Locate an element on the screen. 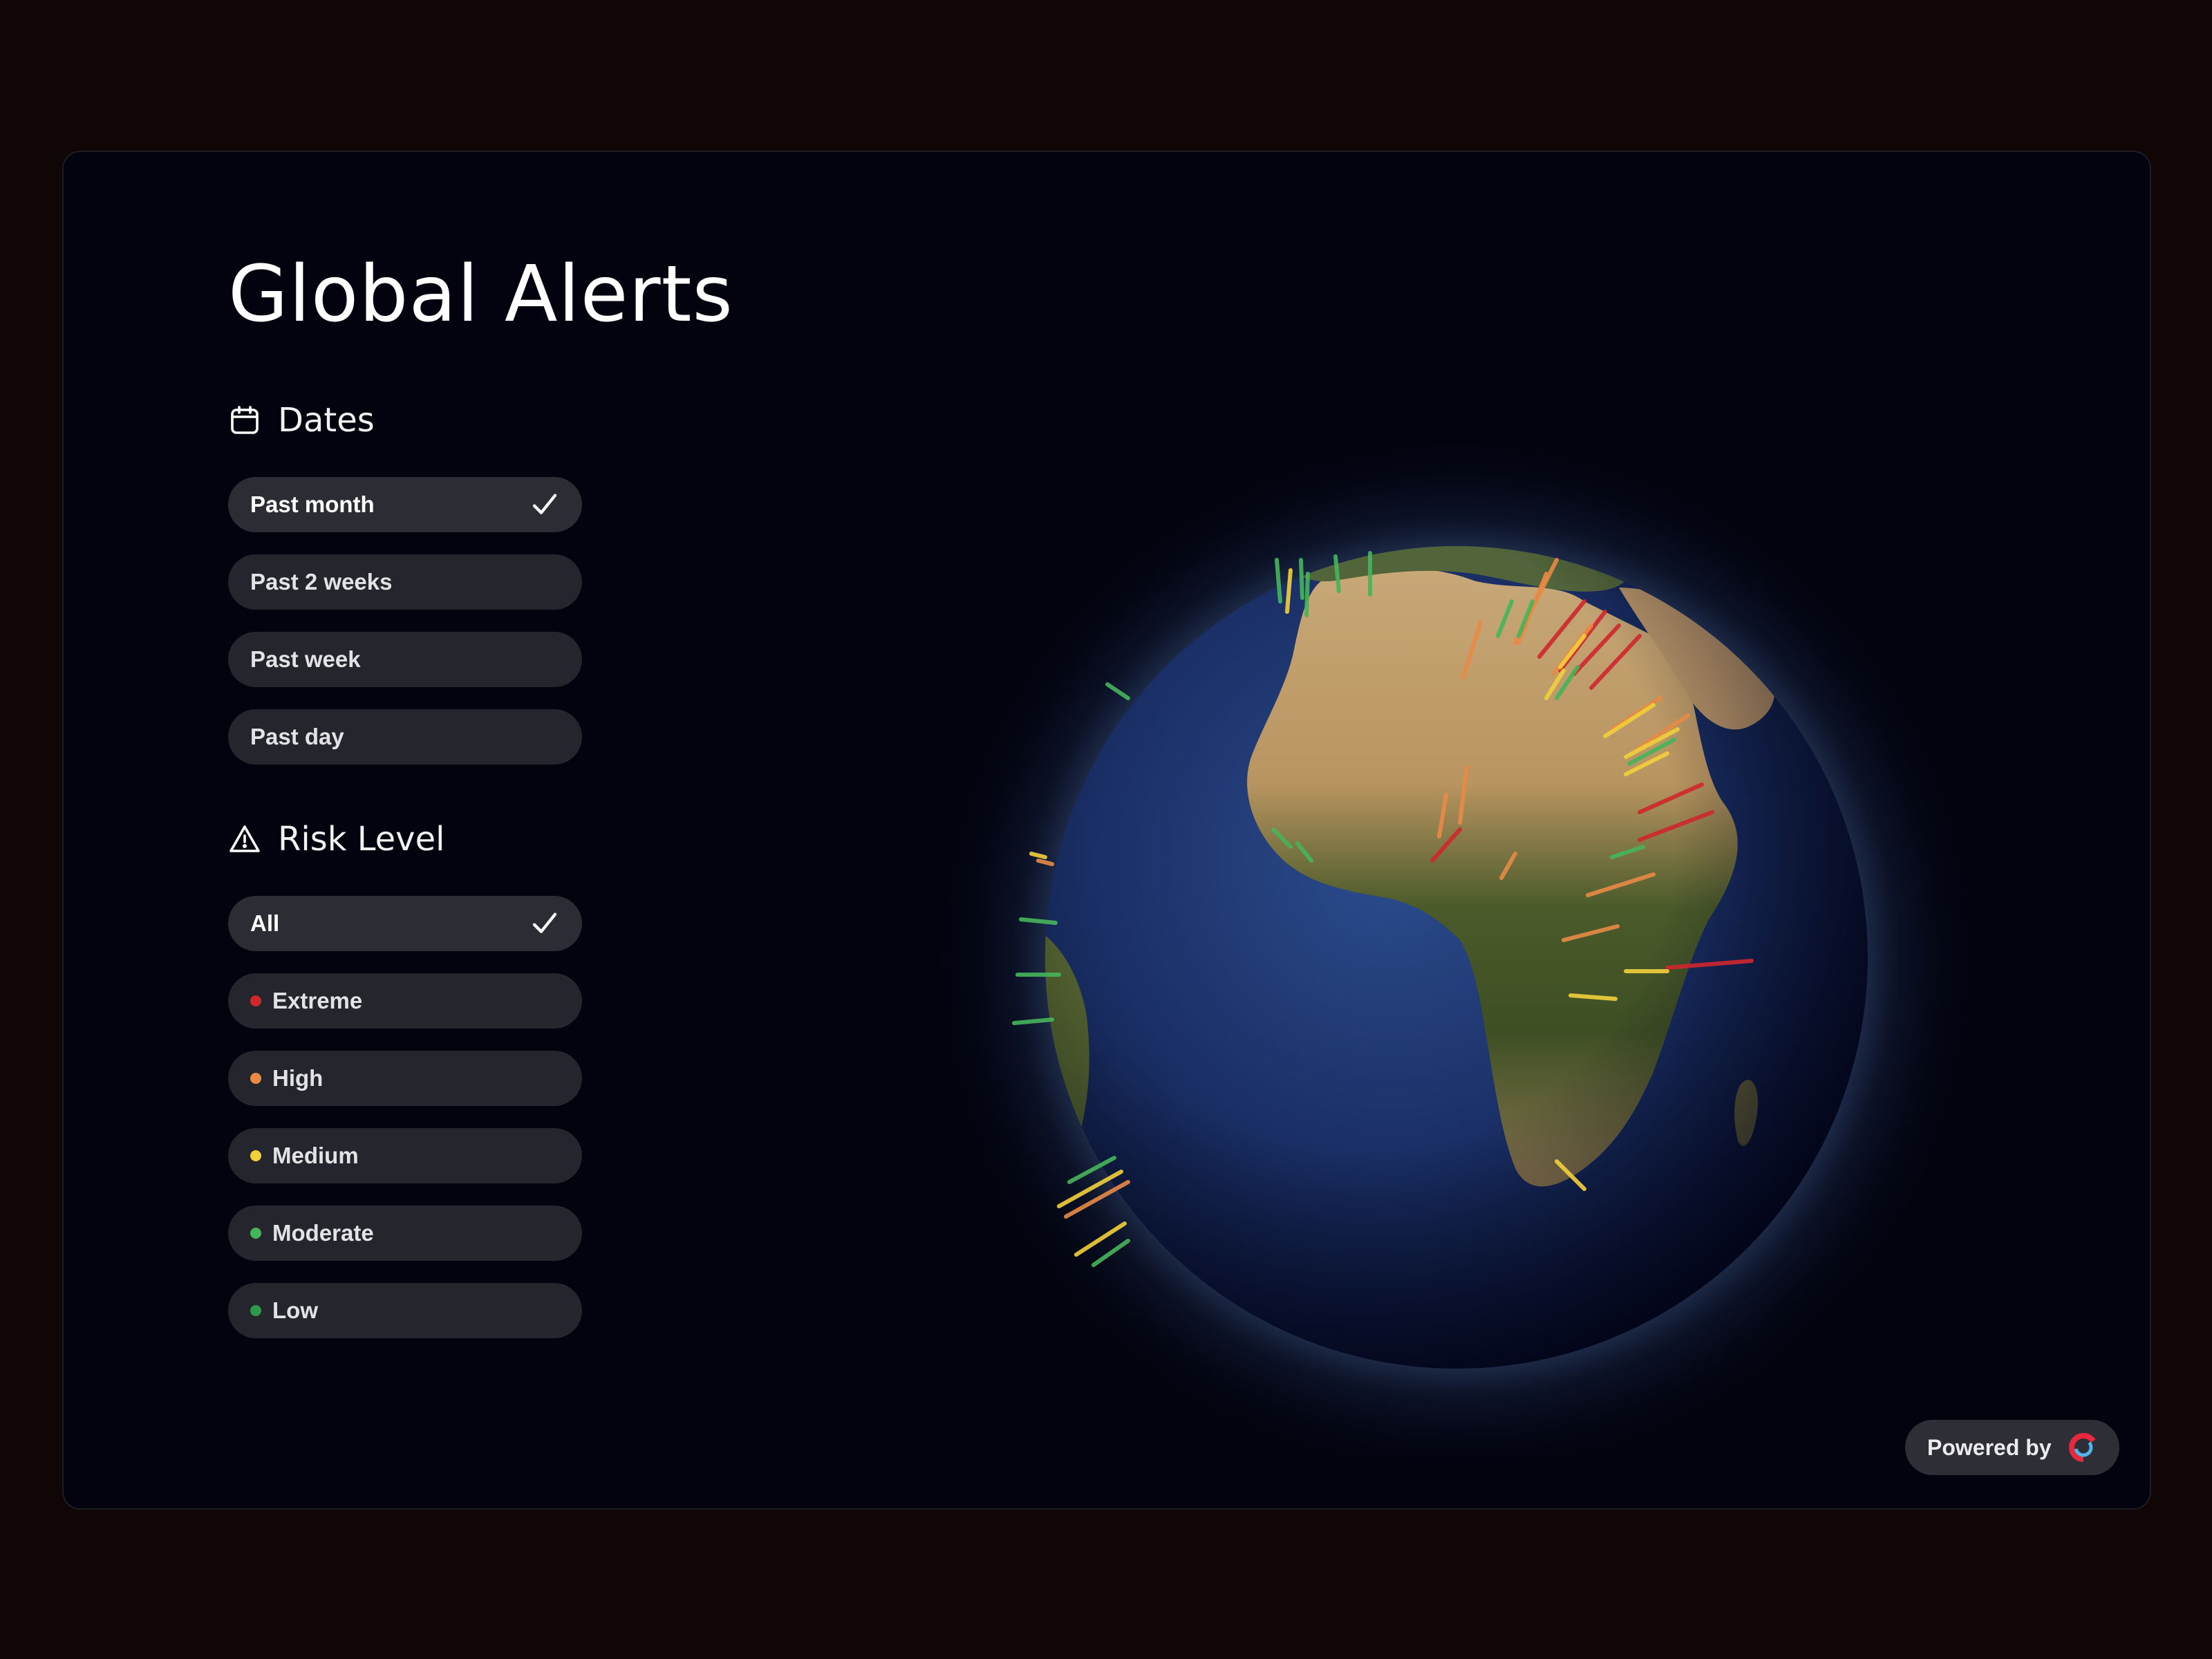 Image resolution: width=2212 pixels, height=1659 pixels. page-title: Global Alerts is located at coordinates (481, 294).